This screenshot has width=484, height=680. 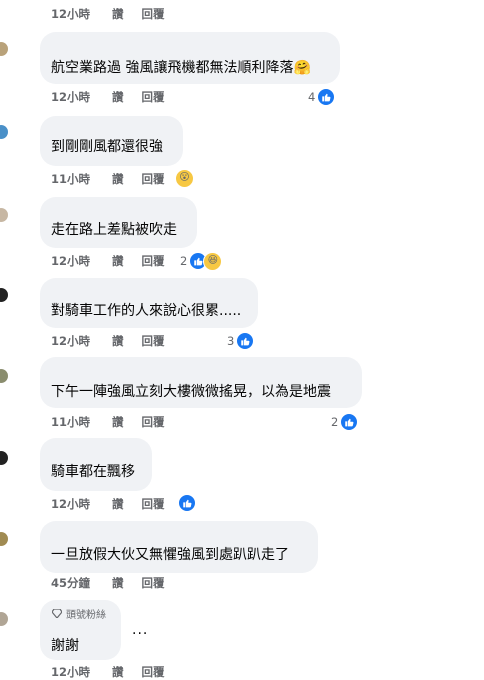 What do you see at coordinates (114, 230) in the screenshot?
I see `comment-text: 走在路上差點被吹走` at bounding box center [114, 230].